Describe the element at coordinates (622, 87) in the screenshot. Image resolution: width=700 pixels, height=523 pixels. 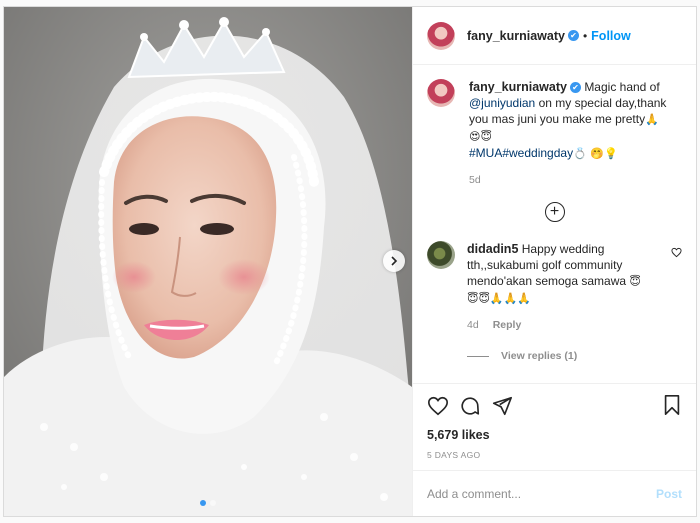
I see `caption-body-1: Magic hand of` at that location.